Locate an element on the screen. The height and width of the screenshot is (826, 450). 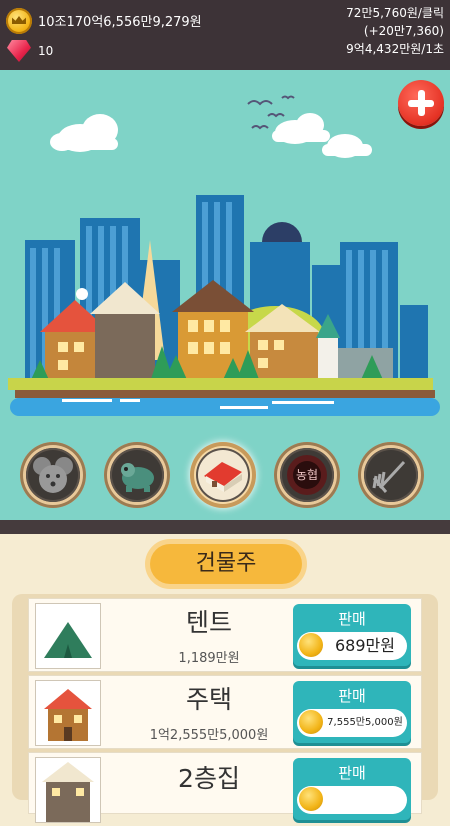
sell-value is located at coordinates (352, 800).